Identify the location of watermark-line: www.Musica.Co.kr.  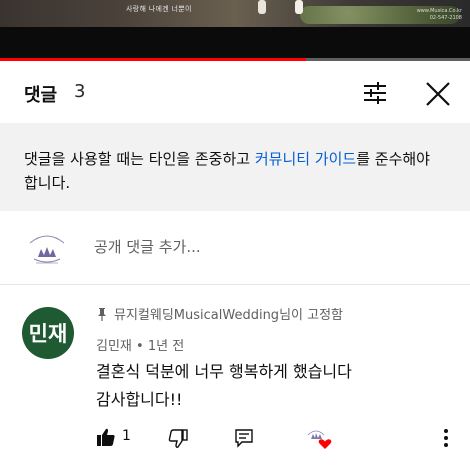
(439, 11).